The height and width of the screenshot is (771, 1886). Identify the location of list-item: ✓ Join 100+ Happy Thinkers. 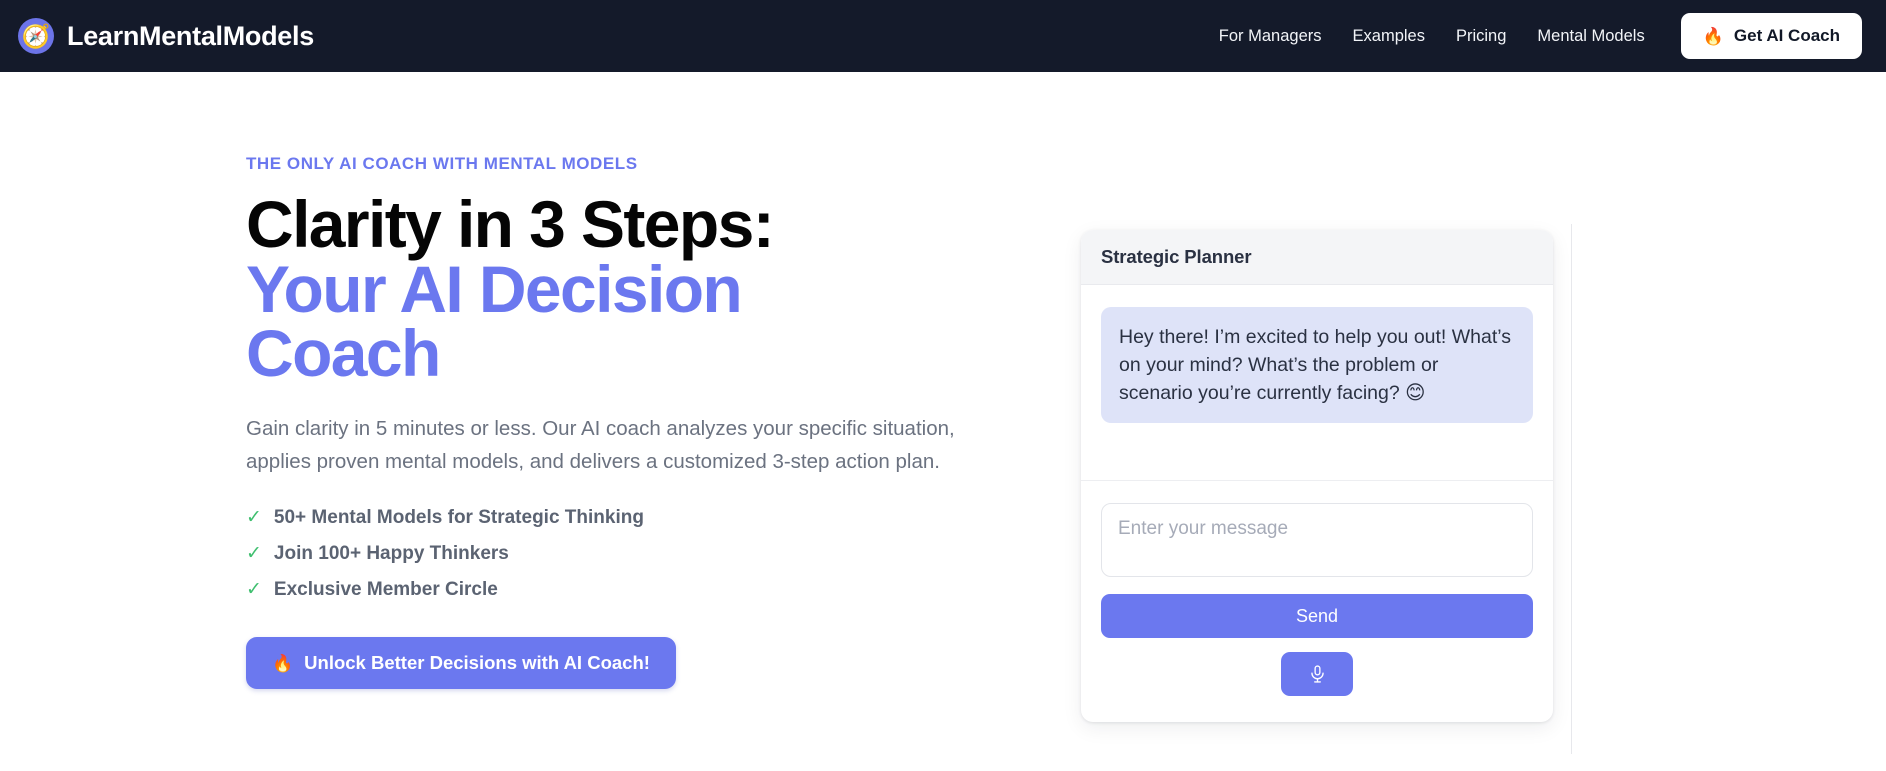
(643, 553).